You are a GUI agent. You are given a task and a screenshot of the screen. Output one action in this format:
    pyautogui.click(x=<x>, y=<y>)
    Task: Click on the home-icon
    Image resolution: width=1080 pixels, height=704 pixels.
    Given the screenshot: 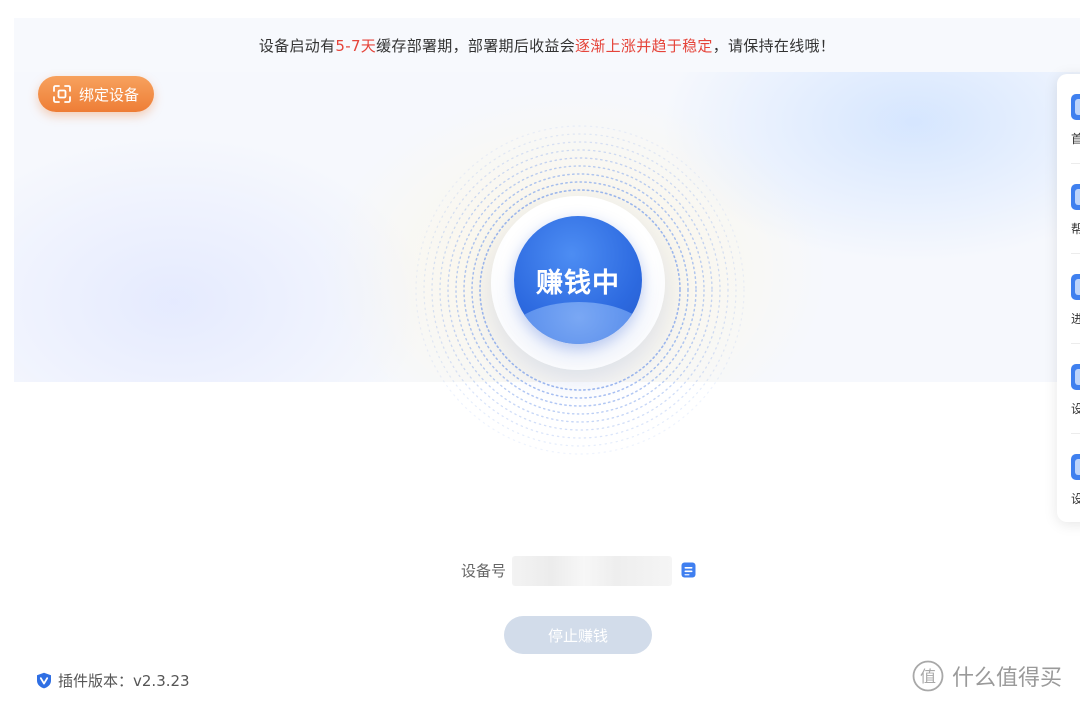 What is the action you would take?
    pyautogui.click(x=1075, y=107)
    